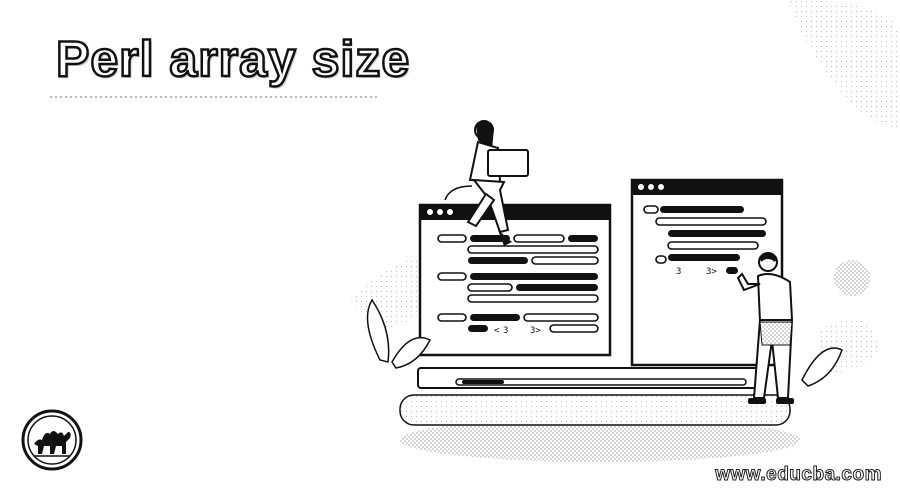 The height and width of the screenshot is (500, 900). Describe the element at coordinates (515, 280) in the screenshot. I see `left-code-window: < 3 3>` at that location.